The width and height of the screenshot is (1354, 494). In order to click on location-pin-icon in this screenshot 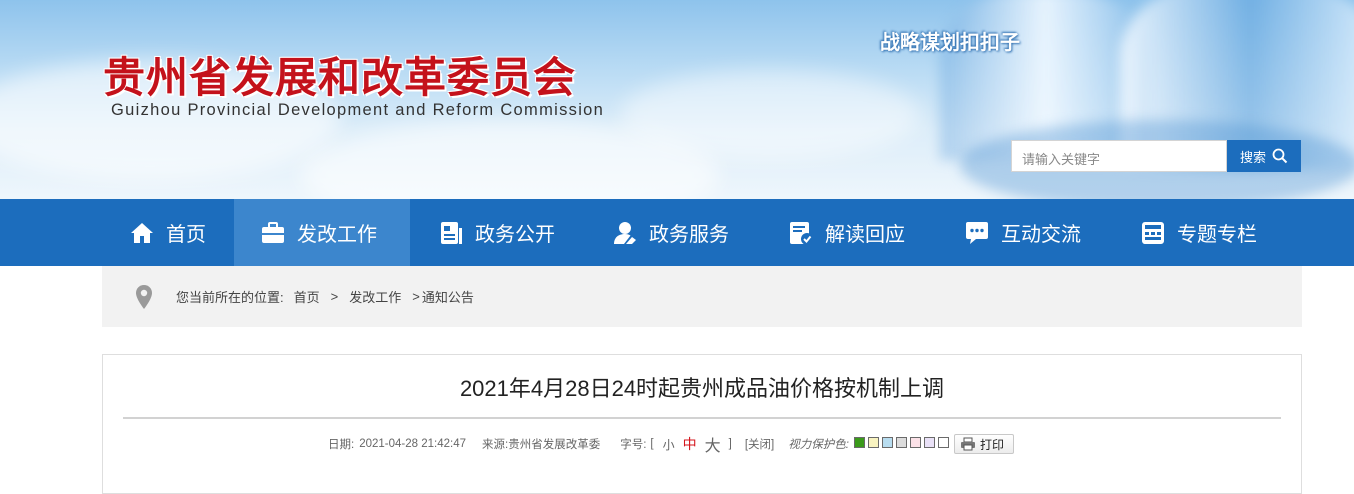, I will do `click(144, 296)`.